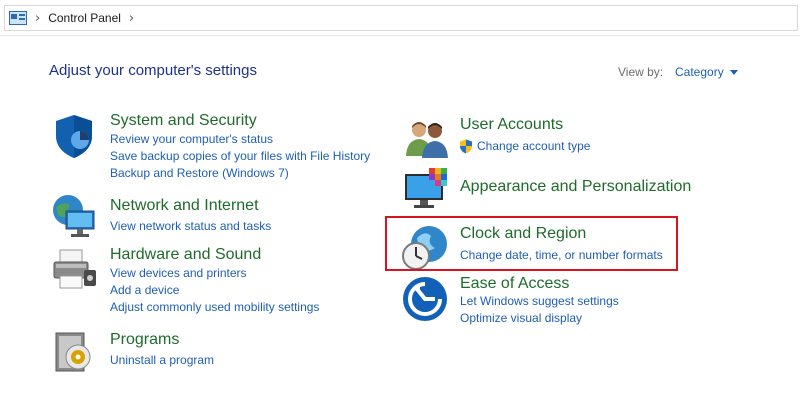 The image size is (800, 400). Describe the element at coordinates (425, 299) in the screenshot. I see `ease-of-access-icon` at that location.